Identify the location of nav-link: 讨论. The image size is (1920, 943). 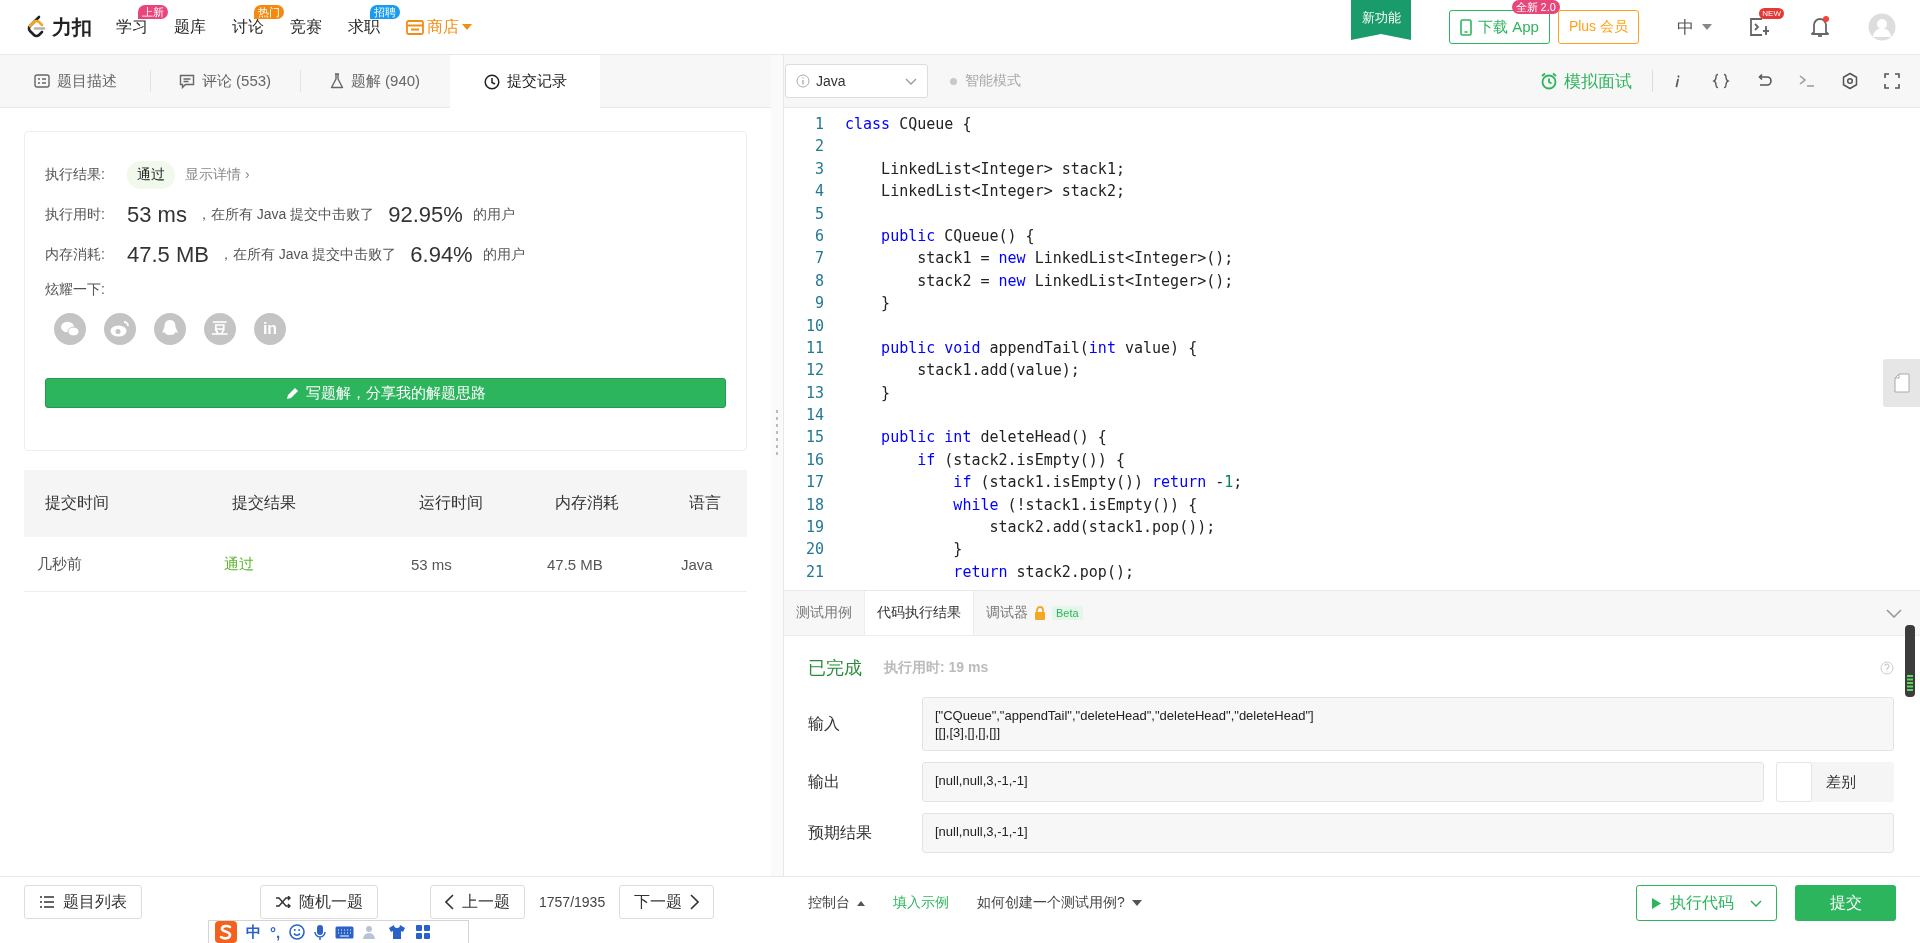
(248, 27).